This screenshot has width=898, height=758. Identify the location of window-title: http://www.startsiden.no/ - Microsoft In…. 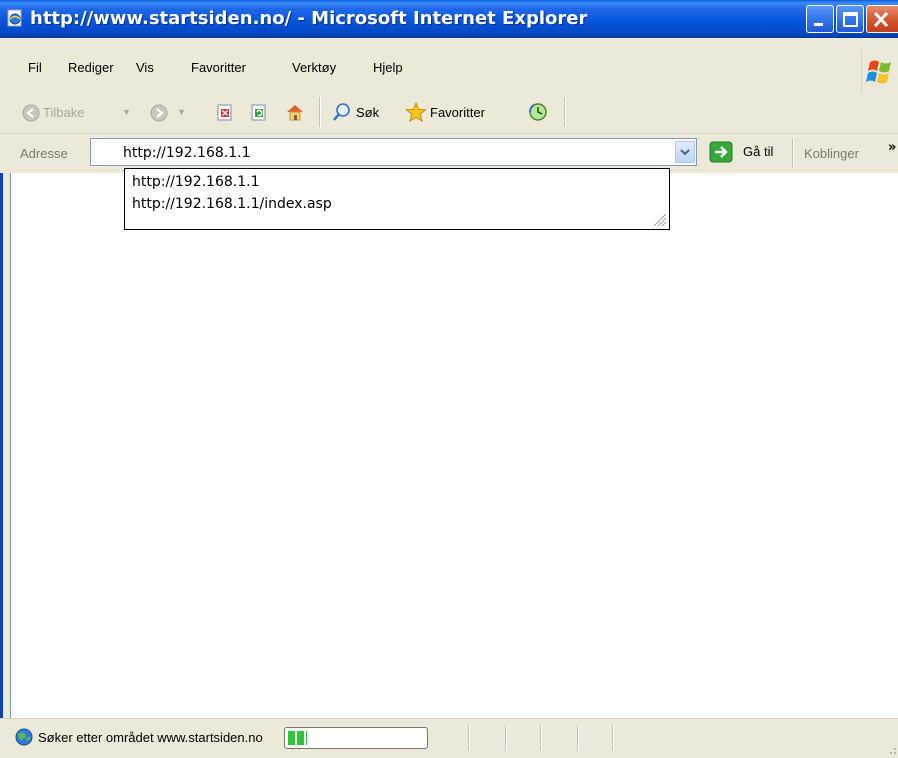
(309, 18).